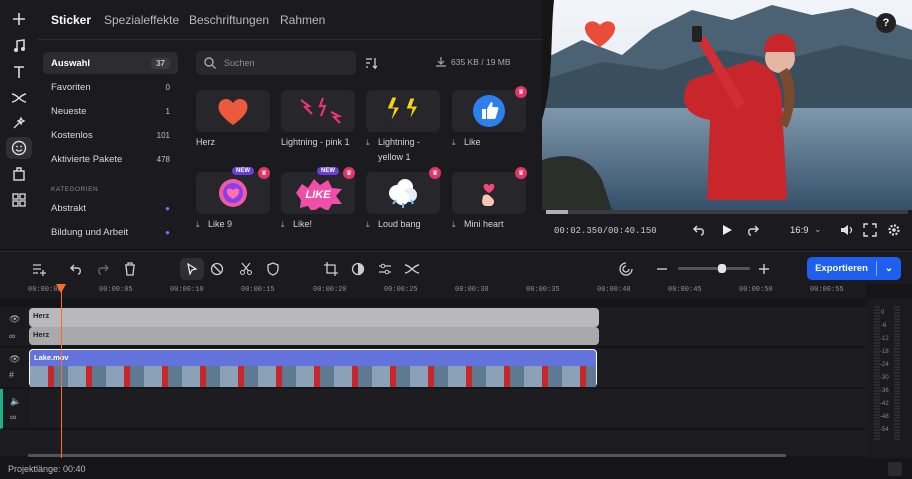 The width and height of the screenshot is (912, 479). I want to click on zoom-slider, so click(714, 268).